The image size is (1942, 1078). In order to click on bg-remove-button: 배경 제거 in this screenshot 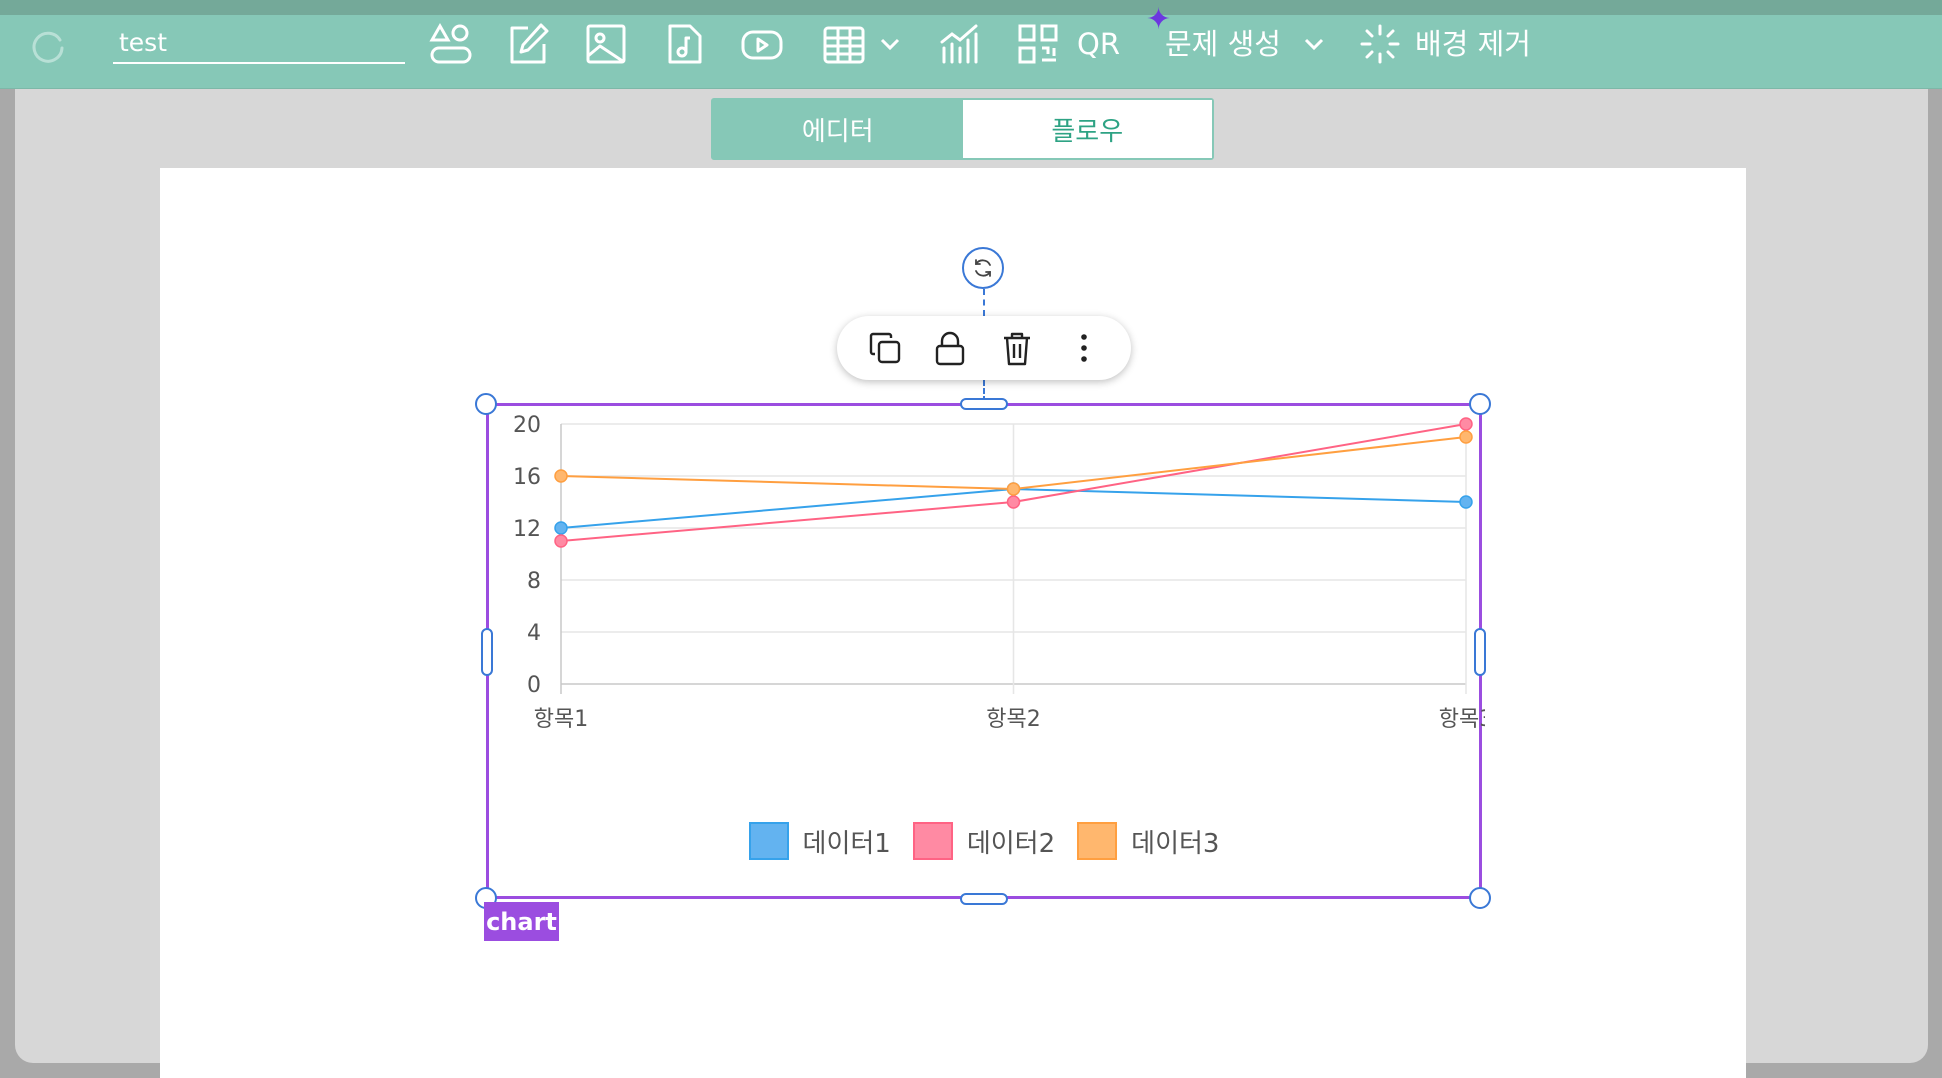, I will do `click(1473, 44)`.